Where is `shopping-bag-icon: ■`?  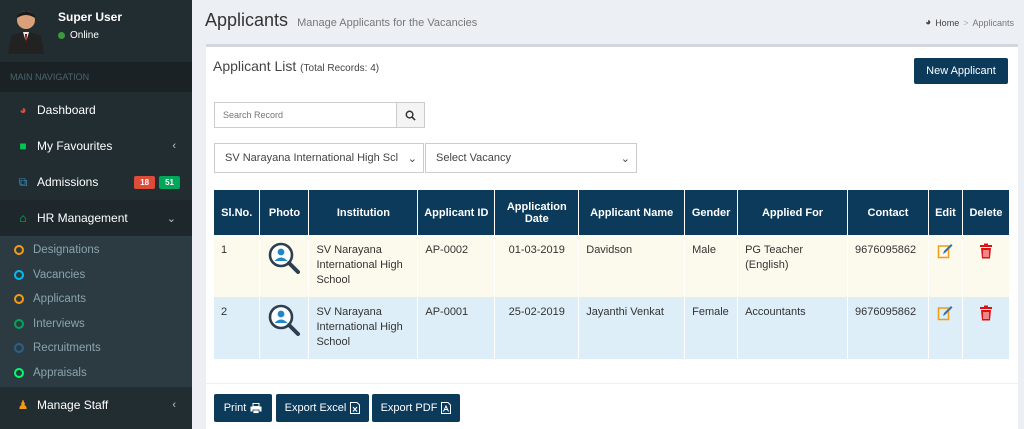
shopping-bag-icon: ■ is located at coordinates (23, 146).